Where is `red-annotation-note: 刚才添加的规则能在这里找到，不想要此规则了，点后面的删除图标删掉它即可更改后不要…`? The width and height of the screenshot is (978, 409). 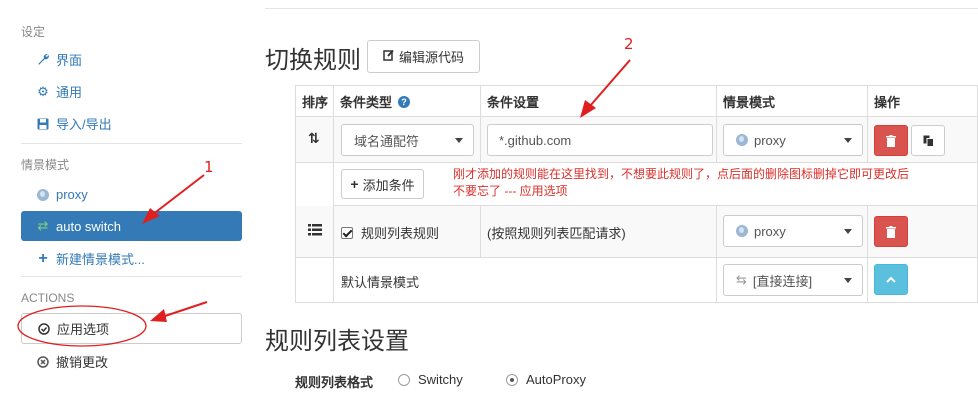 red-annotation-note: 刚才添加的规则能在这里找到，不想要此规则了，点后面的删除图标删掉它即可更改后不要… is located at coordinates (681, 182).